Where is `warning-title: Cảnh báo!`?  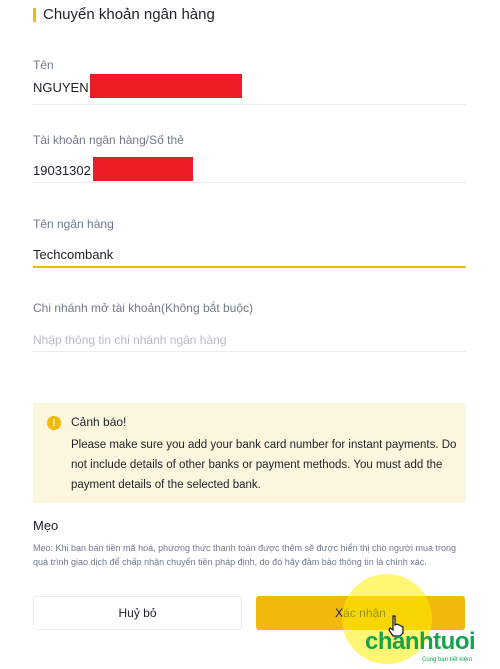 warning-title: Cảnh báo! is located at coordinates (99, 422).